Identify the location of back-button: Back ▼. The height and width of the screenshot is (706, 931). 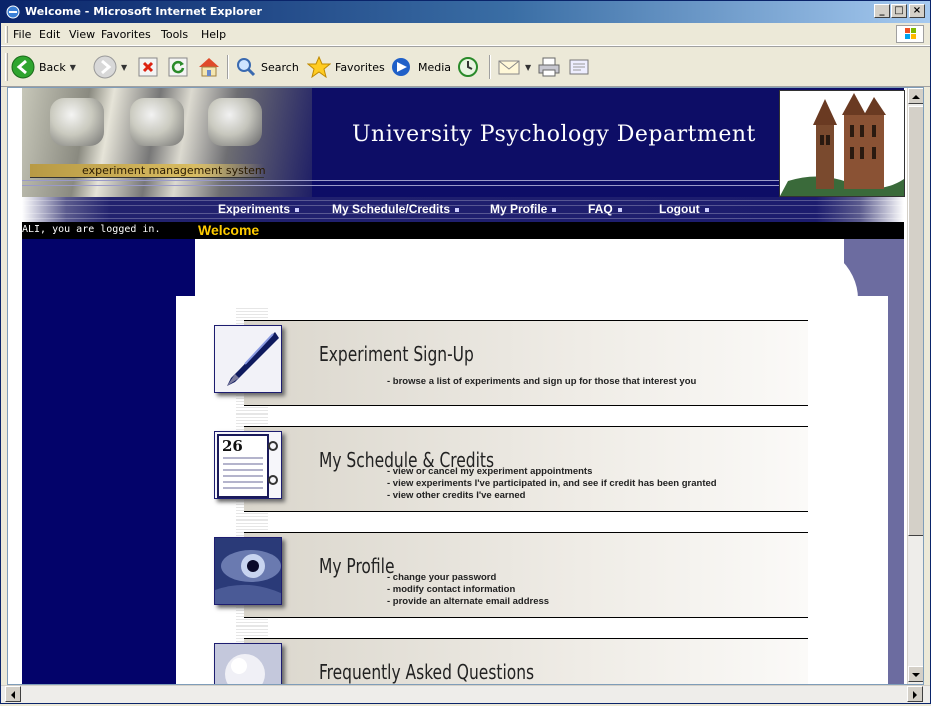
(43, 67).